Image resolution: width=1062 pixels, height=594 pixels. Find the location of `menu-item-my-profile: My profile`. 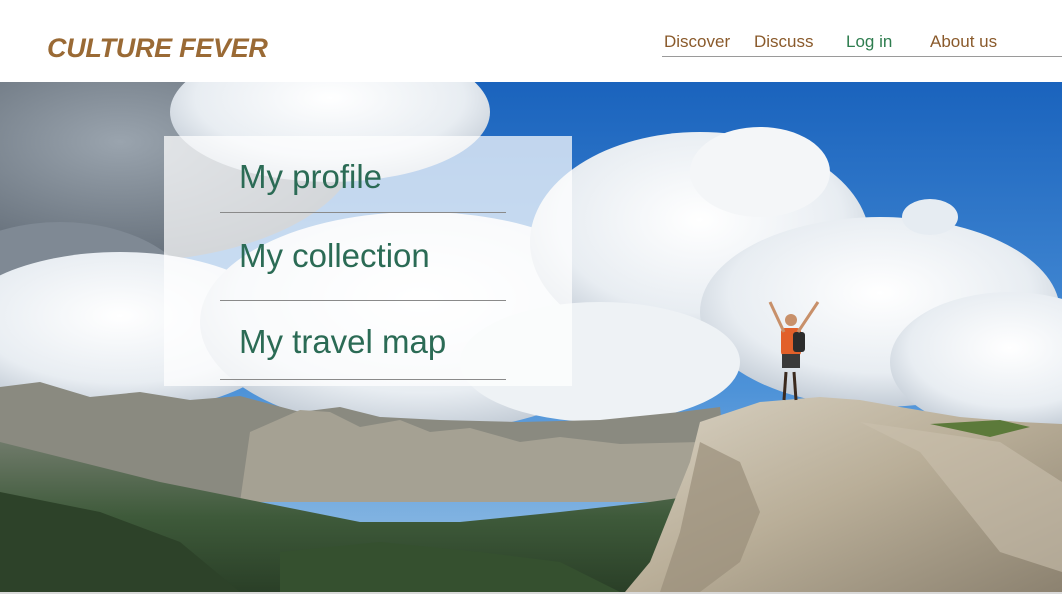

menu-item-my-profile: My profile is located at coordinates (310, 177).